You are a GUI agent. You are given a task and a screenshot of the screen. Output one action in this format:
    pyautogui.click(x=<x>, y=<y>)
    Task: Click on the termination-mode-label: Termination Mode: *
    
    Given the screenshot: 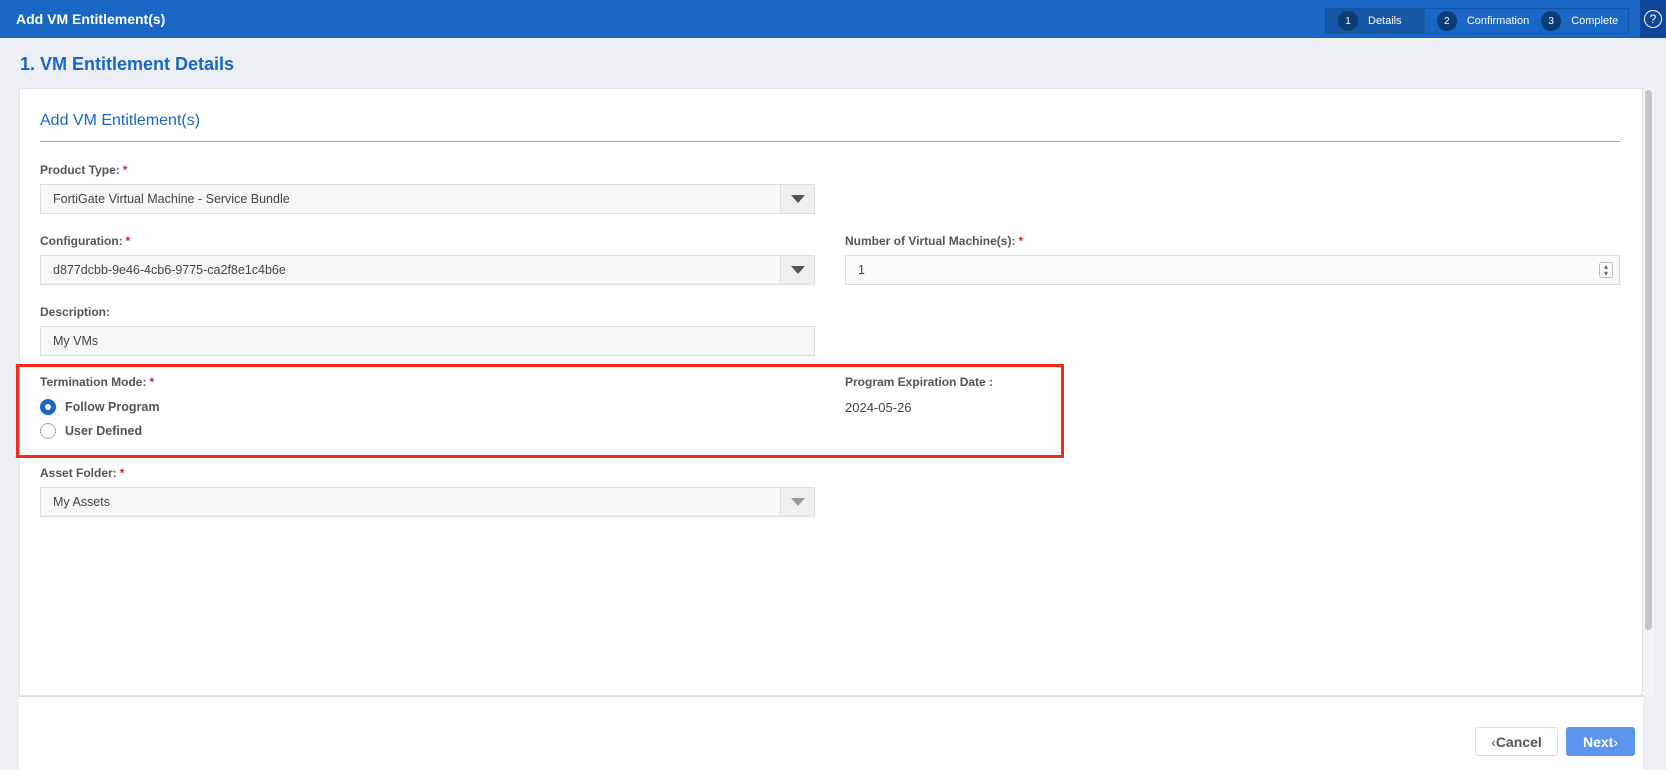 What is the action you would take?
    pyautogui.click(x=97, y=382)
    